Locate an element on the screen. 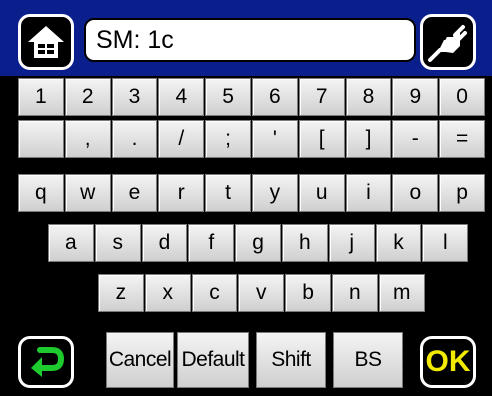  key-label: e is located at coordinates (134, 192).